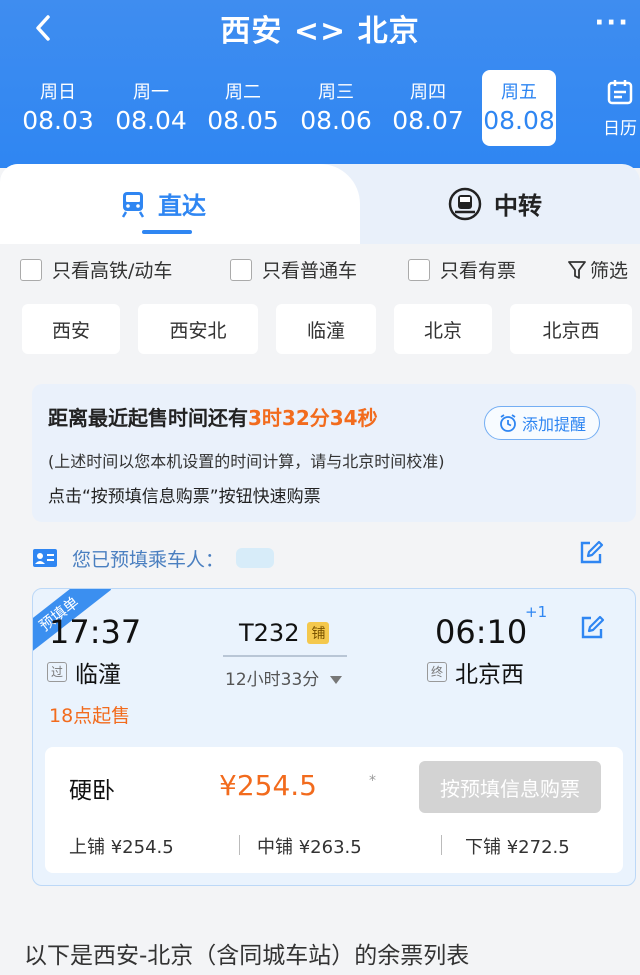 Image resolution: width=640 pixels, height=975 pixels. Describe the element at coordinates (372, 781) in the screenshot. I see `price-asterisk: *` at that location.